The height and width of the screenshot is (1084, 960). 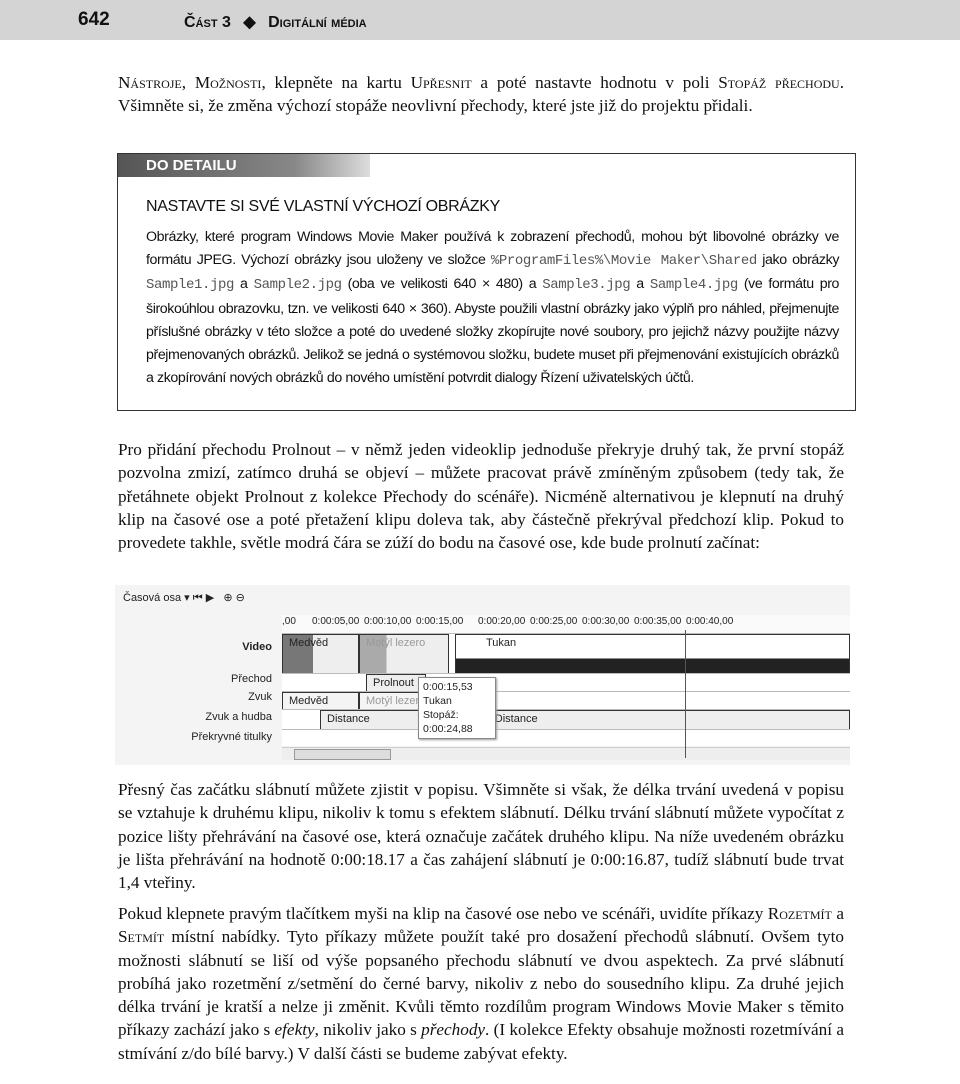 I want to click on rewind-icon: ⏮, so click(x=198, y=598).